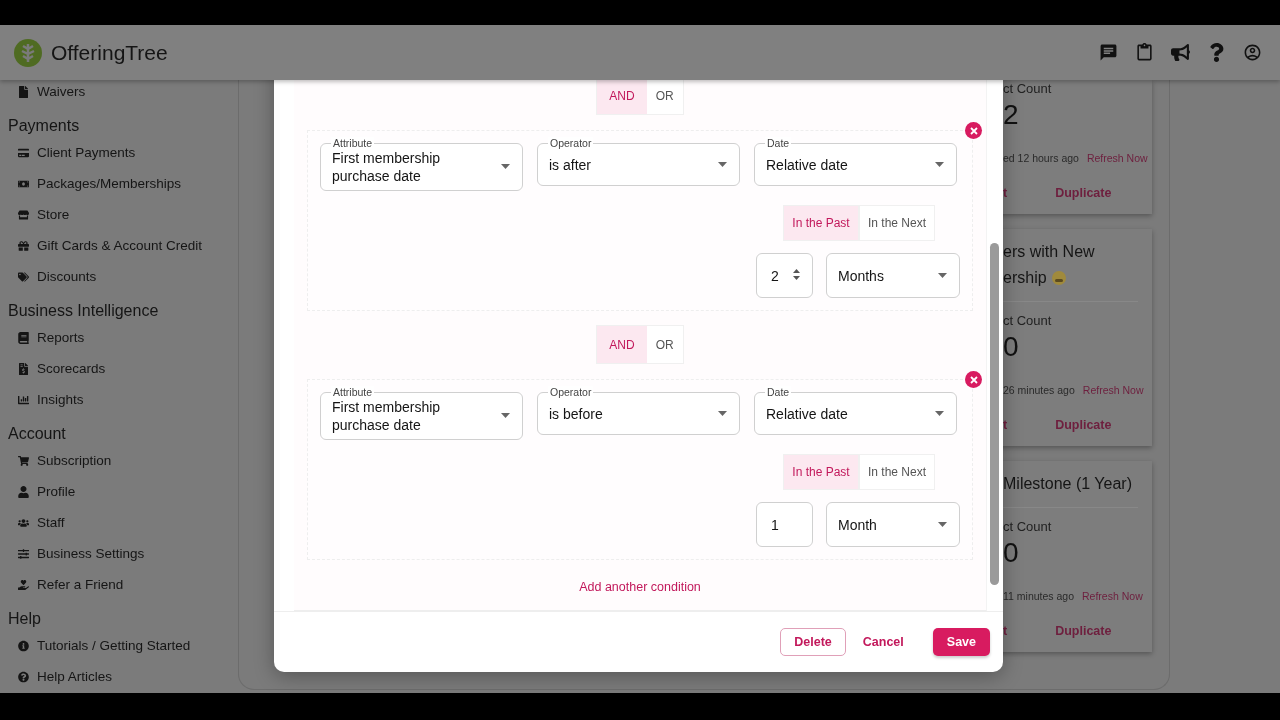  What do you see at coordinates (1067, 484) in the screenshot?
I see `card-title: Milestone (1 Year)` at bounding box center [1067, 484].